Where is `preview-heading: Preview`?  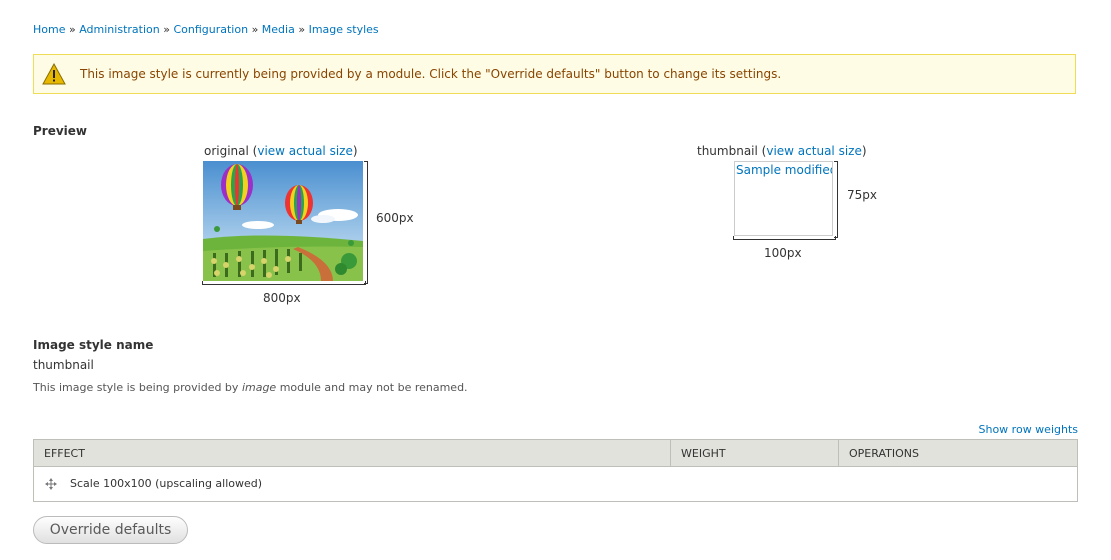
preview-heading: Preview is located at coordinates (60, 131).